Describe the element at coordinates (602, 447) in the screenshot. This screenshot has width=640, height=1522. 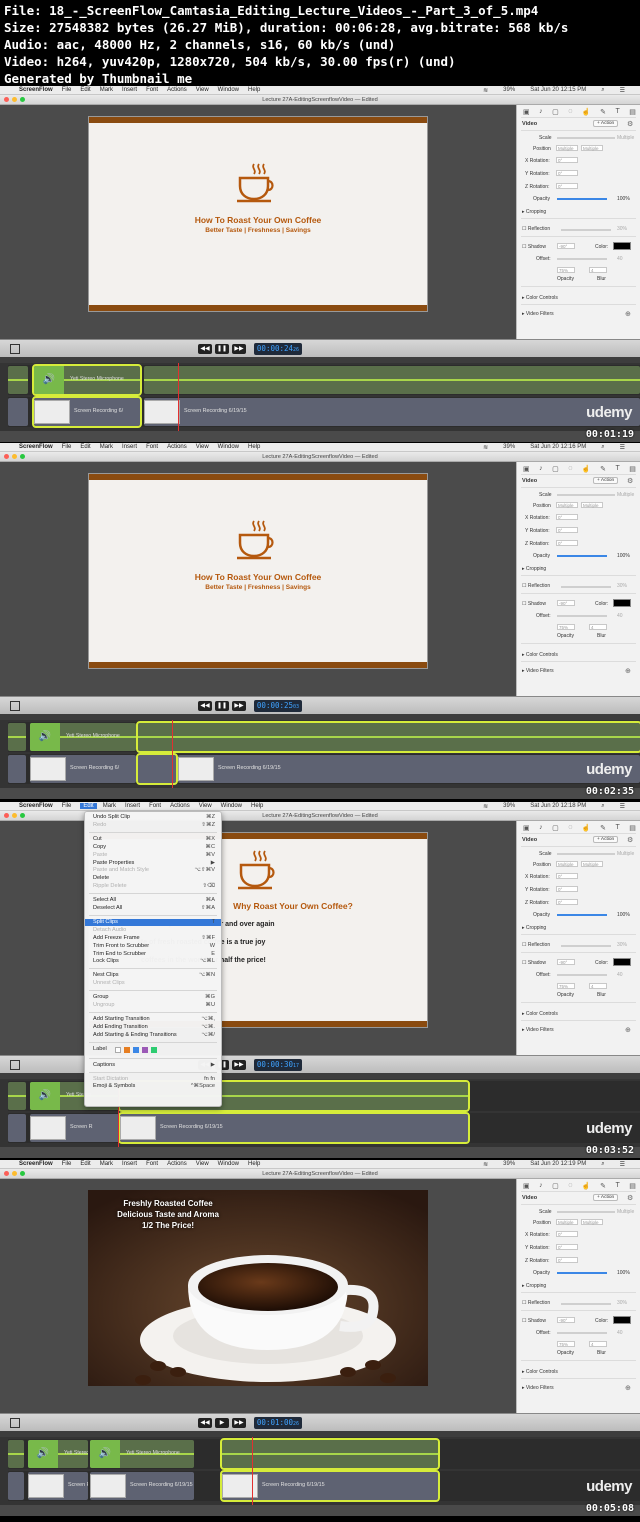
I see `search-icon: ⌕` at that location.